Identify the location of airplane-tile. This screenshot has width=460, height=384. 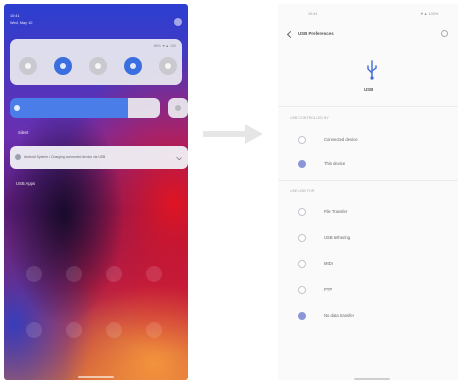
(133, 66).